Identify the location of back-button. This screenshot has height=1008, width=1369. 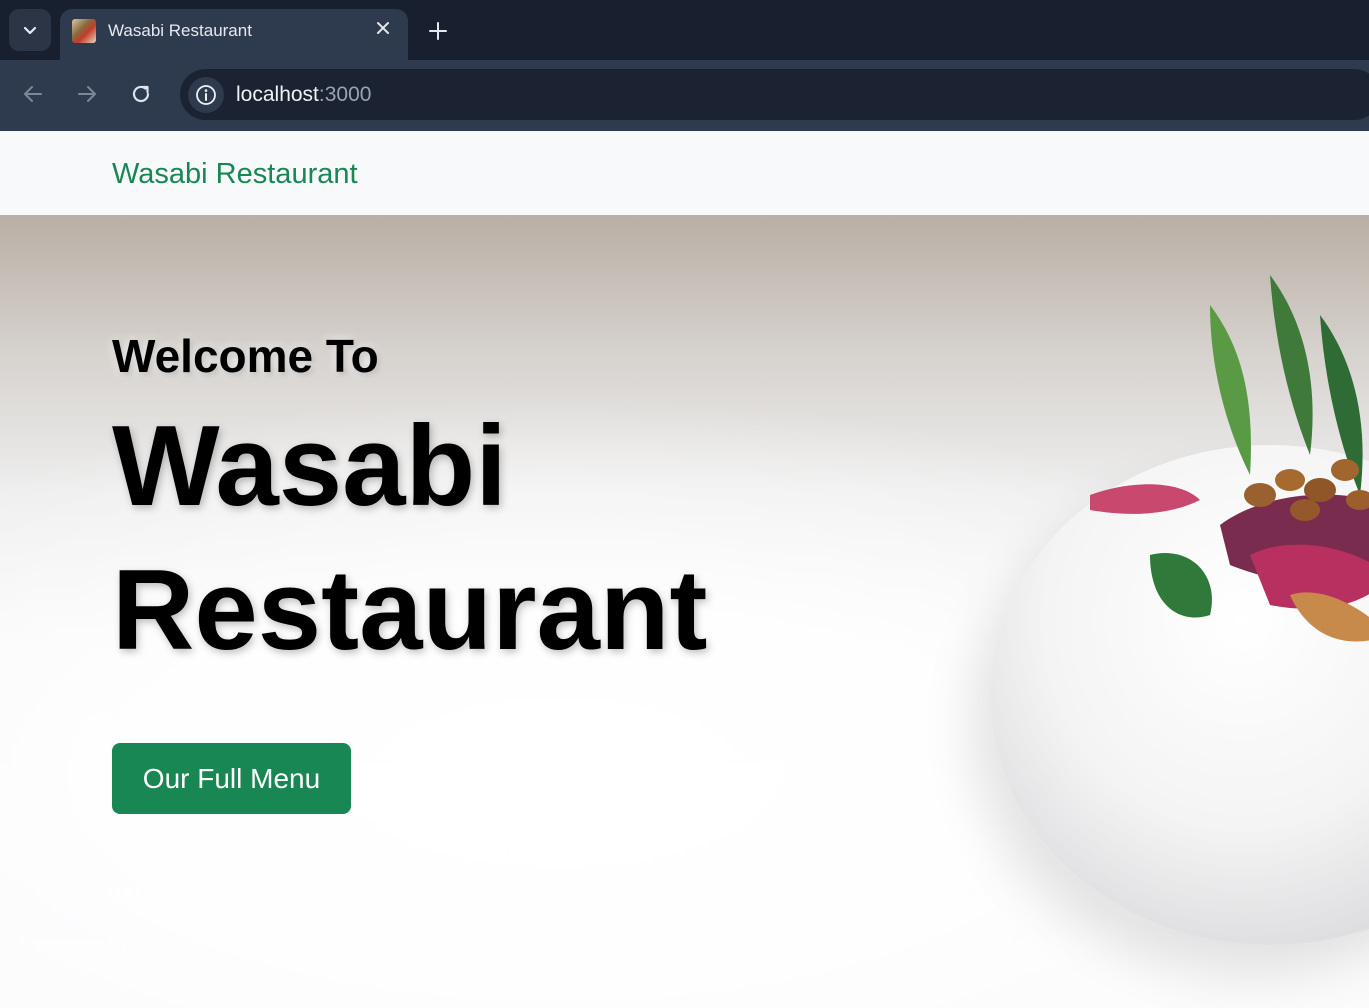
(33, 94).